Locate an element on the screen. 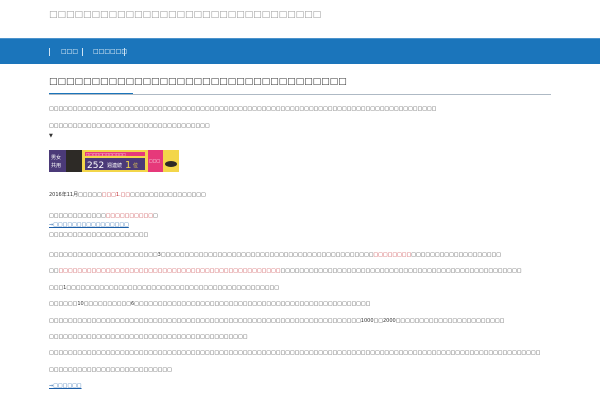  banner-rank-first: 1 is located at coordinates (128, 165).